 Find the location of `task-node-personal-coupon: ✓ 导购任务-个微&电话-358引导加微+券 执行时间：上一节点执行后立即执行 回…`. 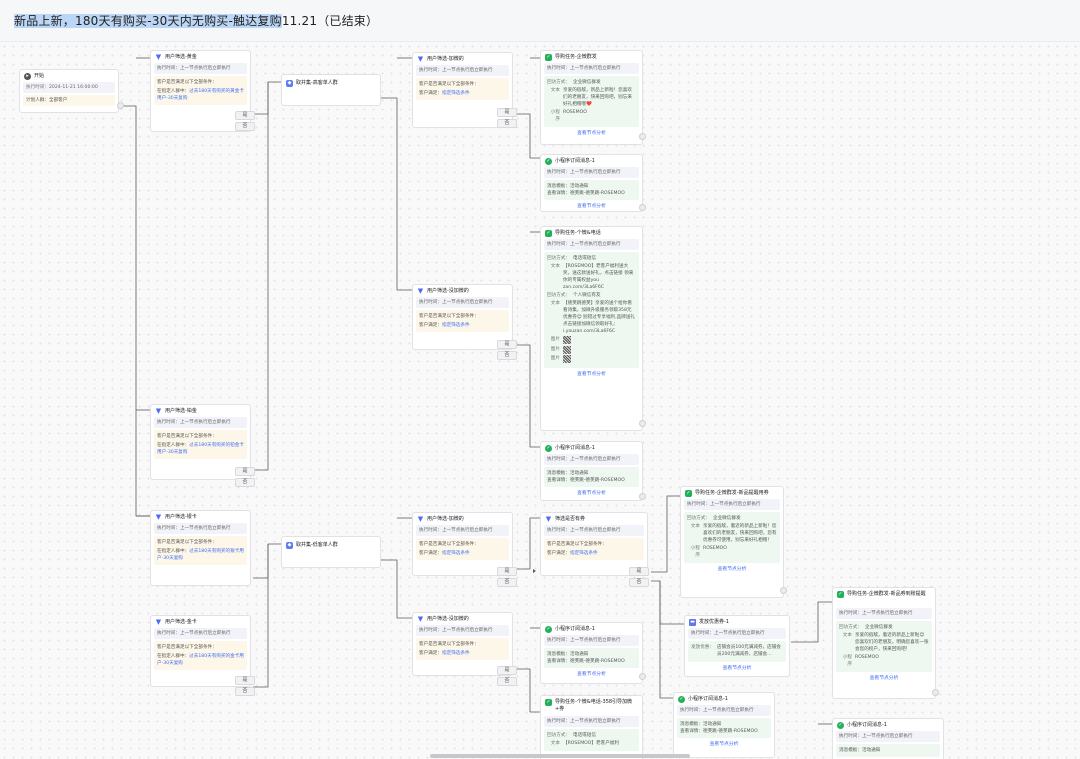

task-node-personal-coupon: ✓ 导购任务-个微&电话-358引导加微+券 执行时间：上一节点执行后立即执行 回… is located at coordinates (591, 727).